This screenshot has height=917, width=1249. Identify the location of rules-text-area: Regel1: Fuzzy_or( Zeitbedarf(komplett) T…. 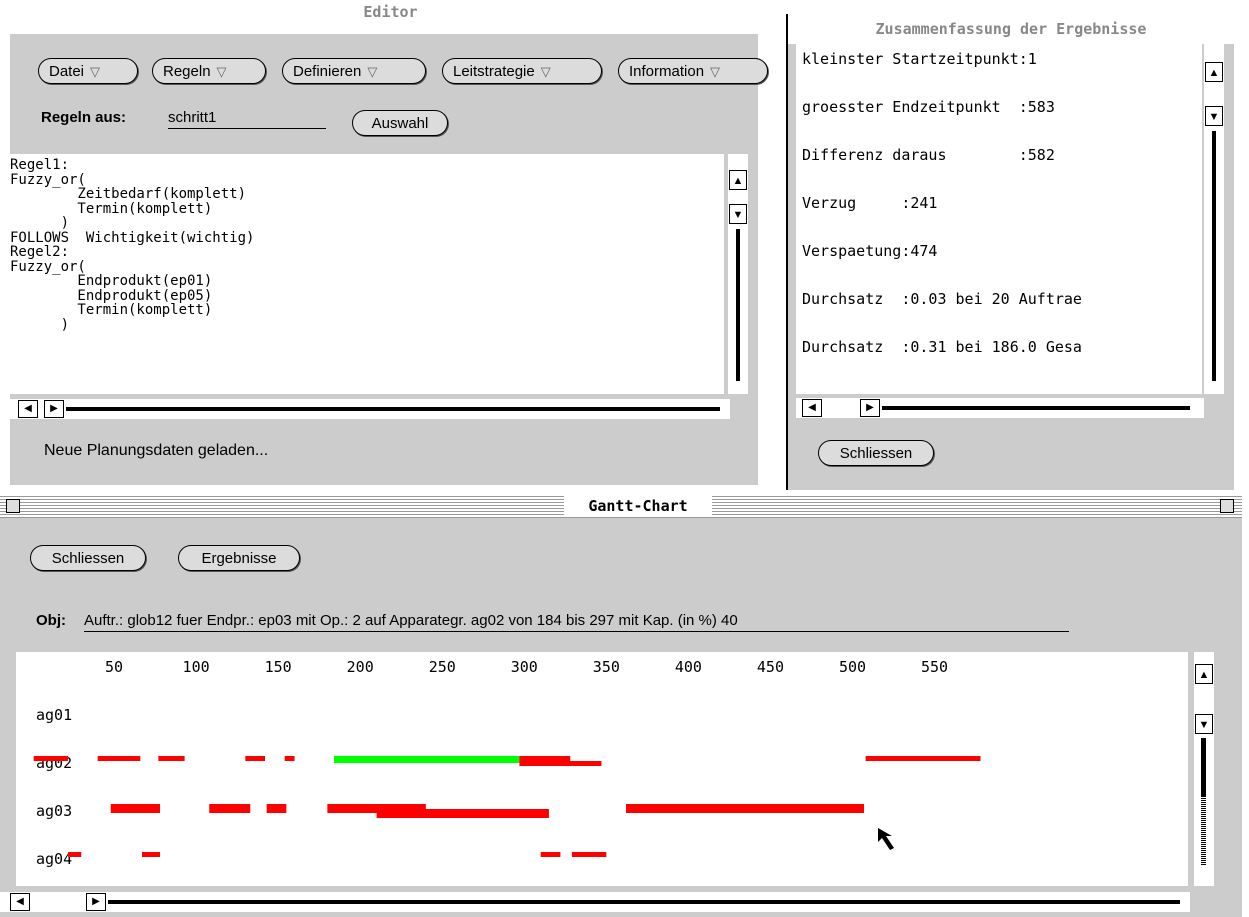
(367, 274).